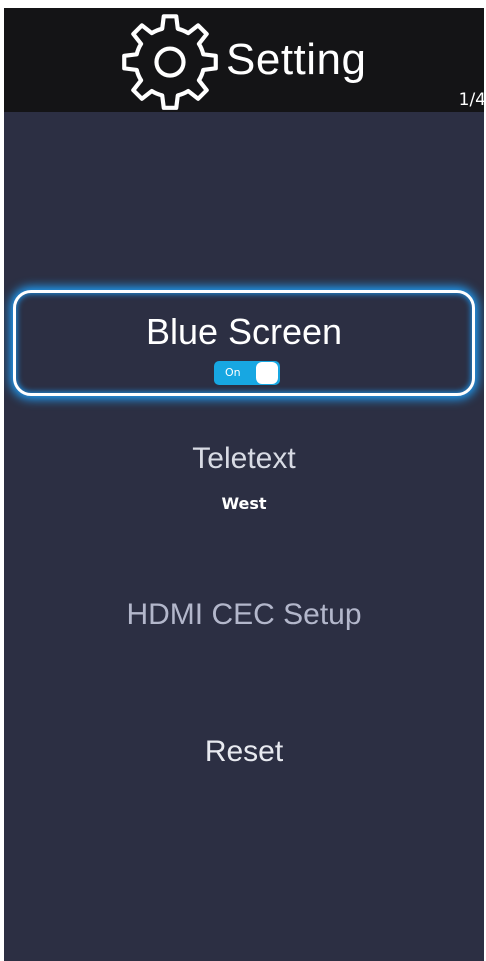 Image resolution: width=486 pixels, height=961 pixels. I want to click on menu-item-hdmi-cec-setup: HDMI CEC Setup, so click(244, 615).